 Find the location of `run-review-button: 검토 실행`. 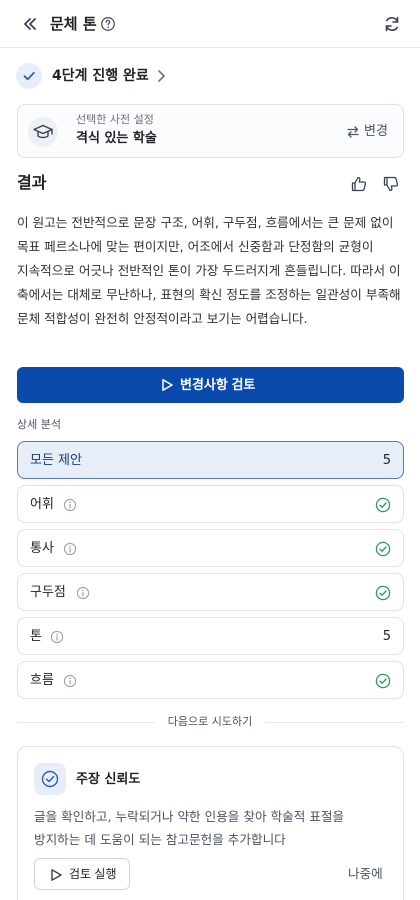

run-review-button: 검토 실행 is located at coordinates (82, 874).